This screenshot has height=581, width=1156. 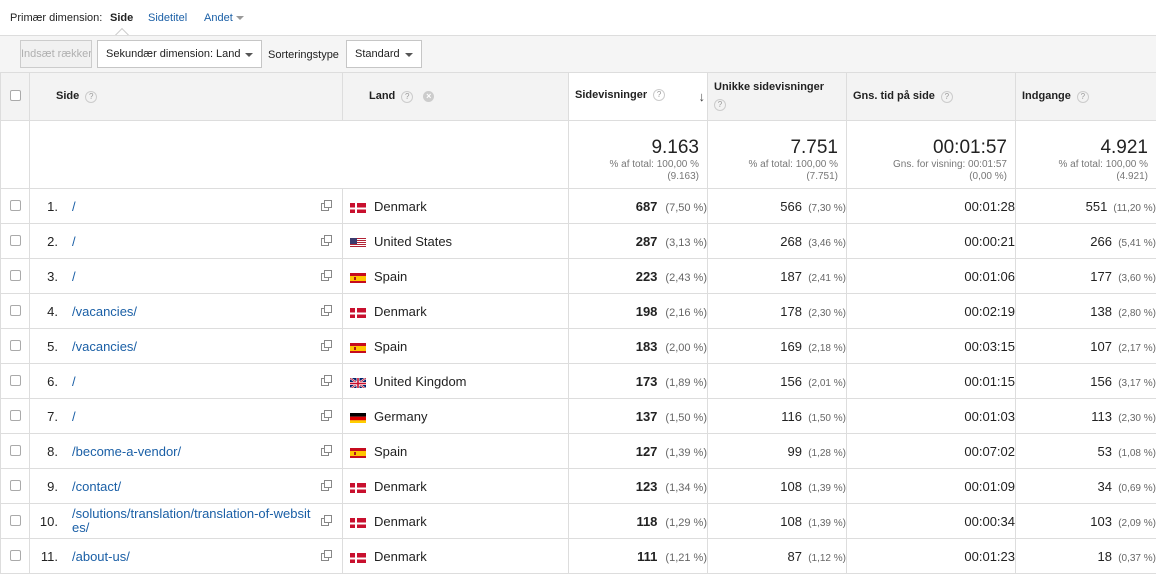 I want to click on entrances-percent: (3,60 %), so click(x=1137, y=278).